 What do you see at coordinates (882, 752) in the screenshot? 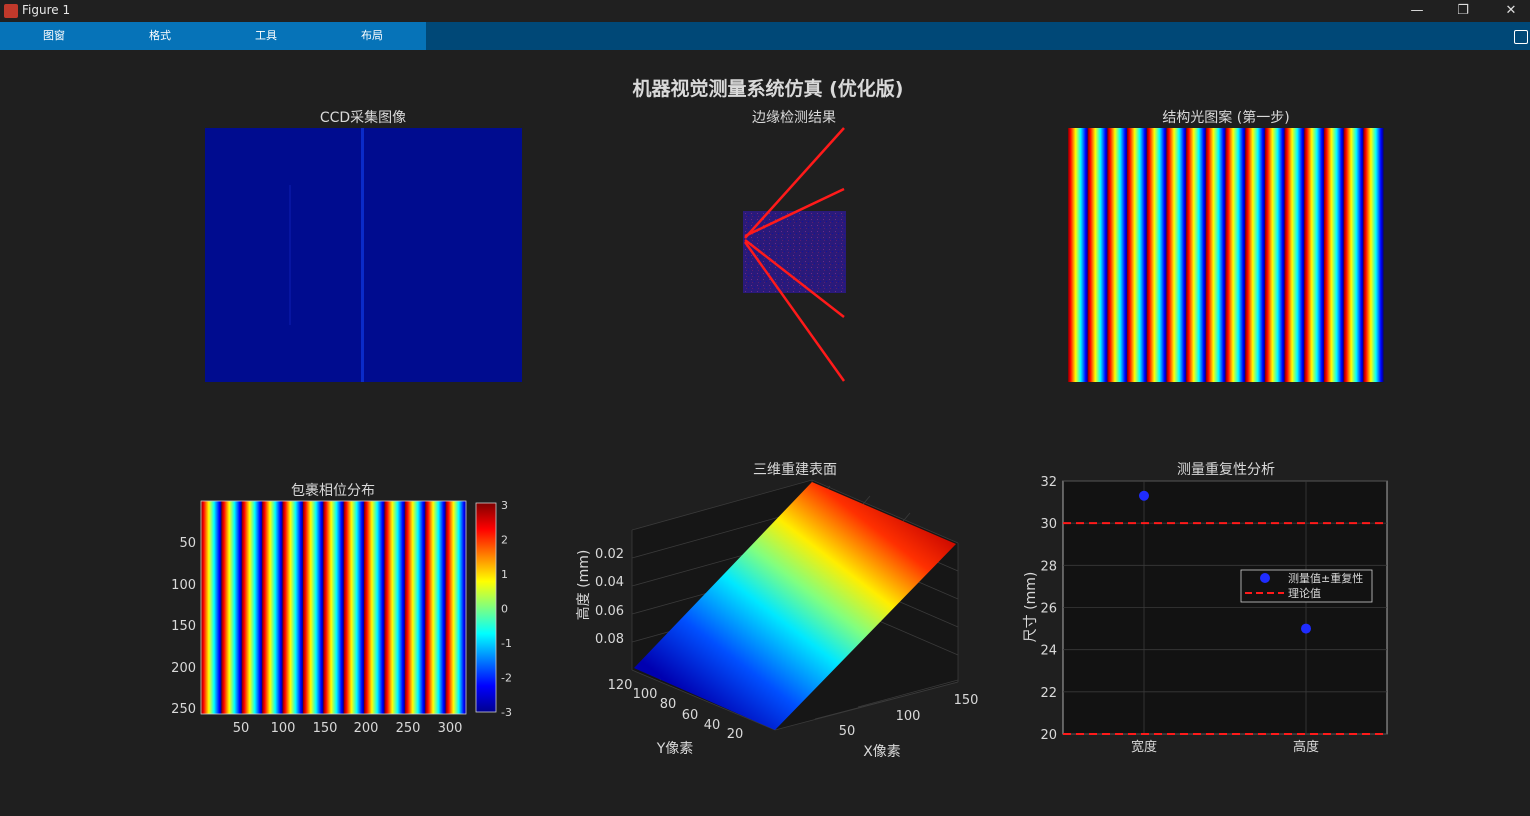
I see `surface-x-label: X像素` at bounding box center [882, 752].